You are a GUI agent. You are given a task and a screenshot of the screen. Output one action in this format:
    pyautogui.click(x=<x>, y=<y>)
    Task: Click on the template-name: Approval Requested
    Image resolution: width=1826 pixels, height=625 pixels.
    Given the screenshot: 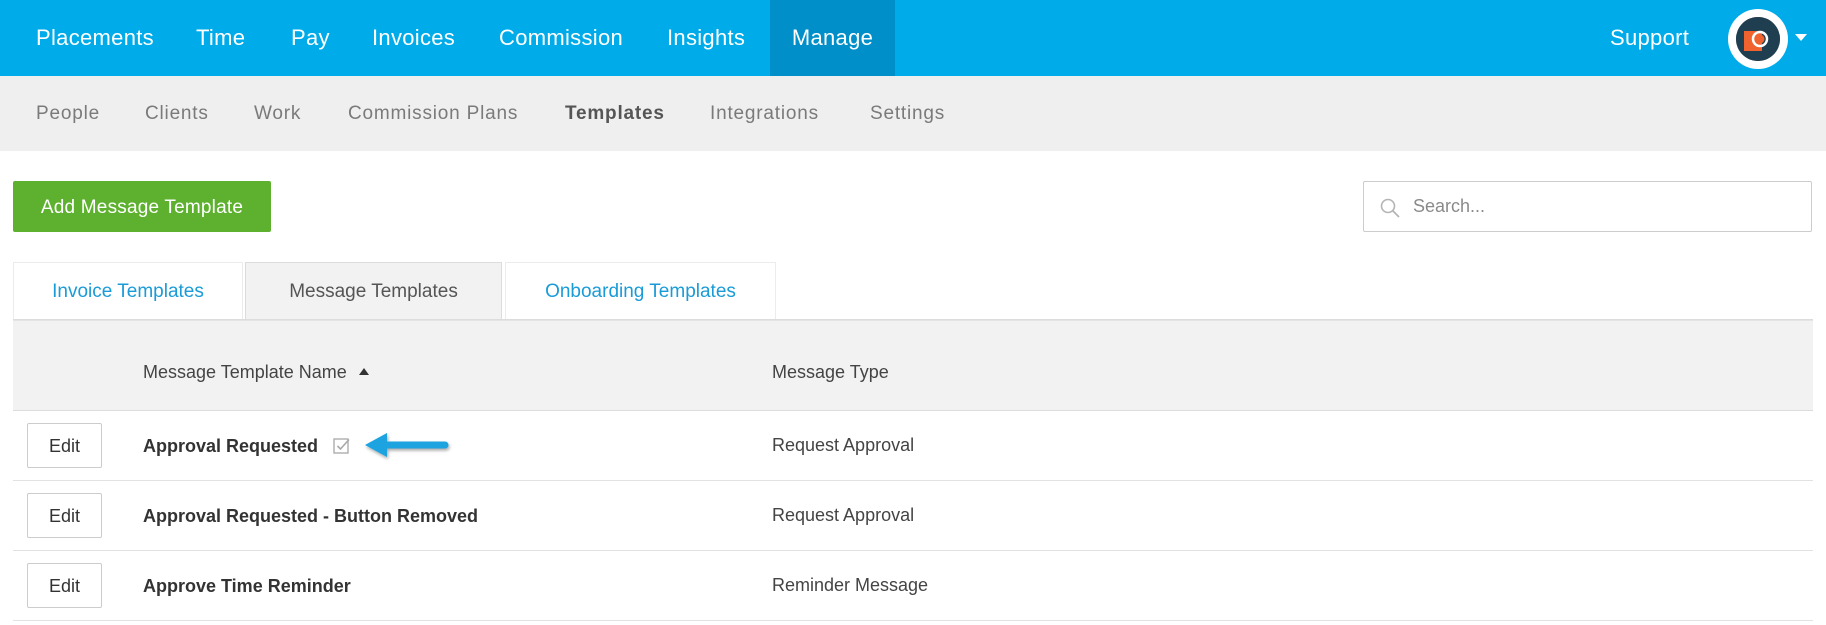 What is the action you would take?
    pyautogui.click(x=230, y=446)
    